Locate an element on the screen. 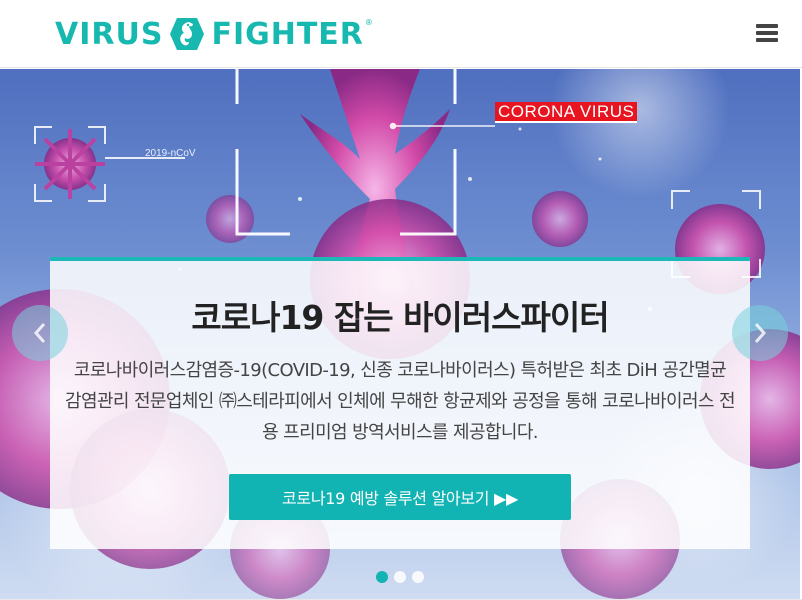  corona-virus-label: CORONA VIRUS is located at coordinates (566, 112).